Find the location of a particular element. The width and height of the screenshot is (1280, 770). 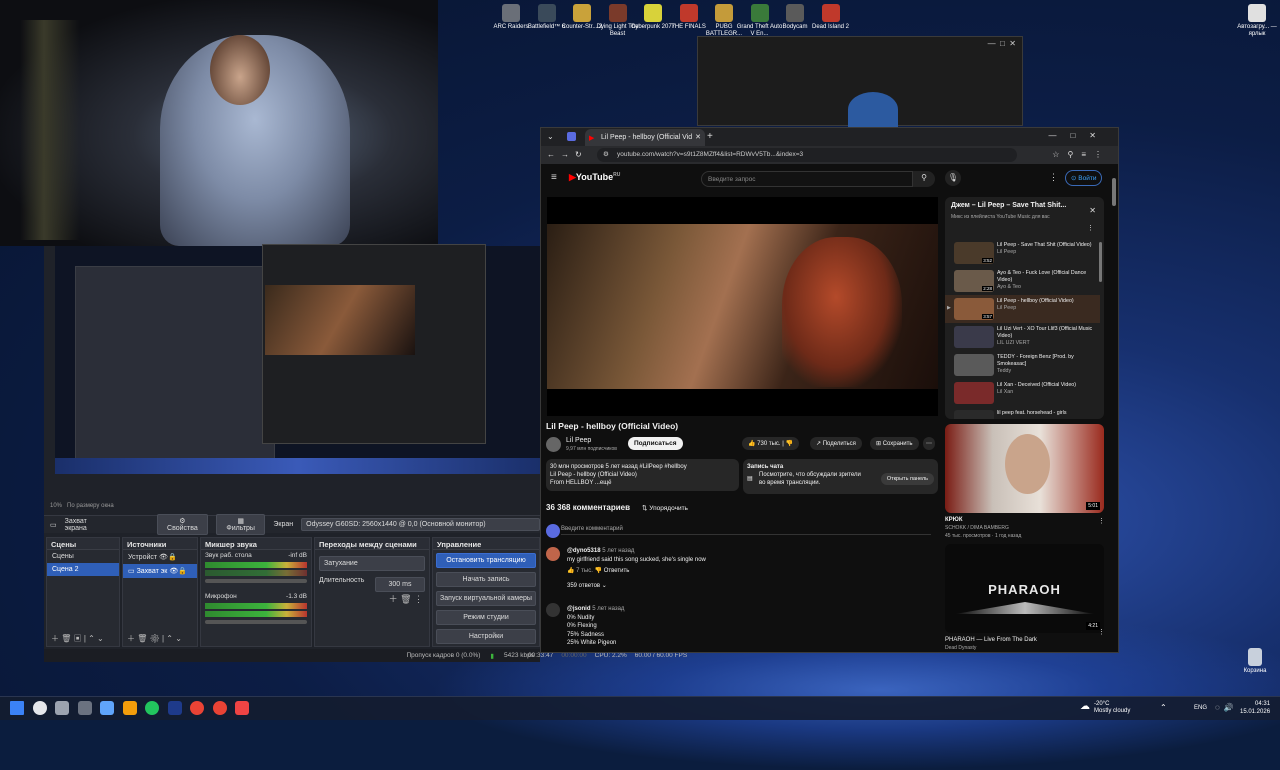

spotify-icon is located at coordinates (152, 708).